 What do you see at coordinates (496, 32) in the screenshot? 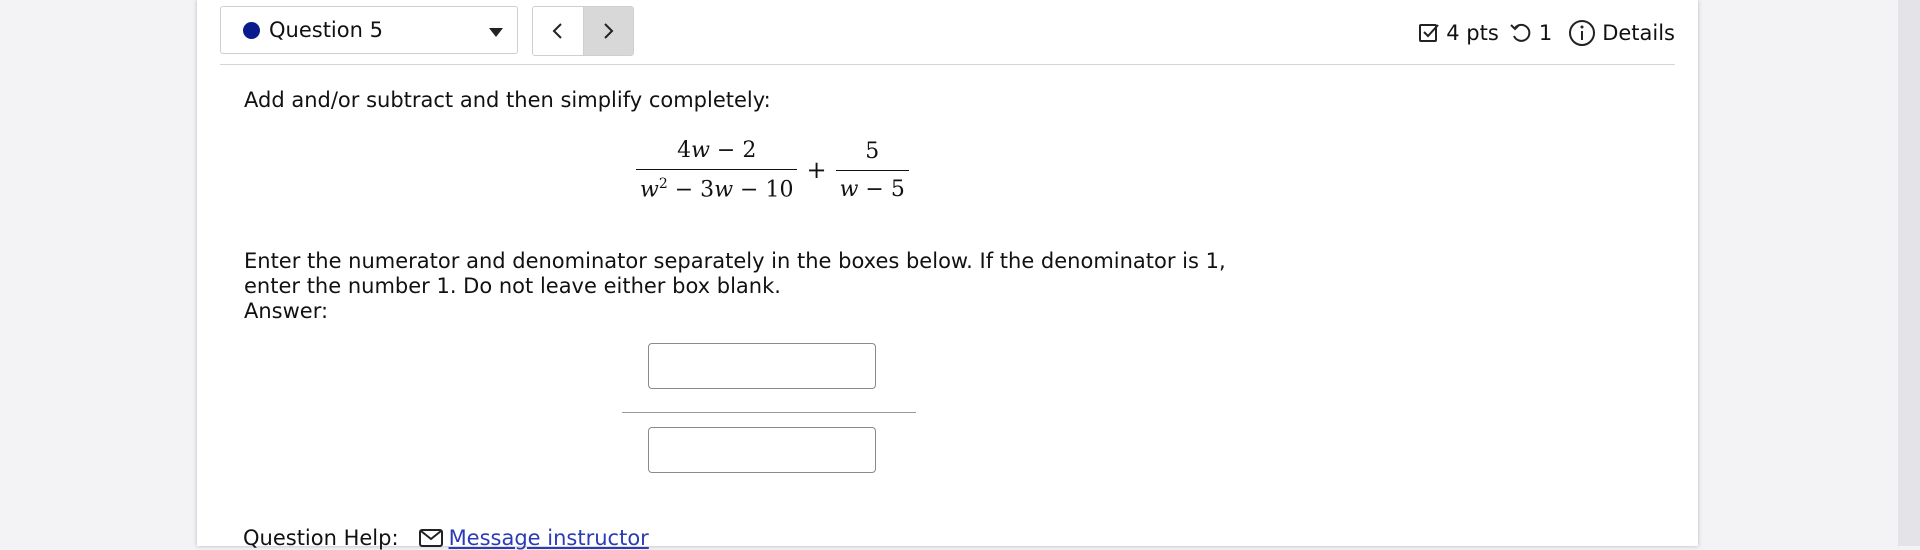
I see `caret-down-icon` at bounding box center [496, 32].